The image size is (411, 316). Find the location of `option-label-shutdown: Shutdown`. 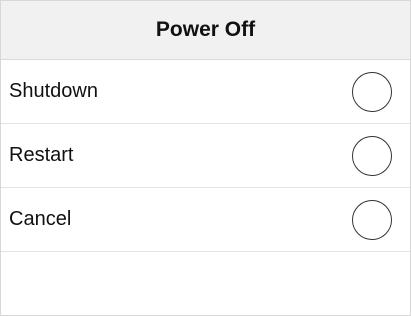

option-label-shutdown: Shutdown is located at coordinates (53, 91).